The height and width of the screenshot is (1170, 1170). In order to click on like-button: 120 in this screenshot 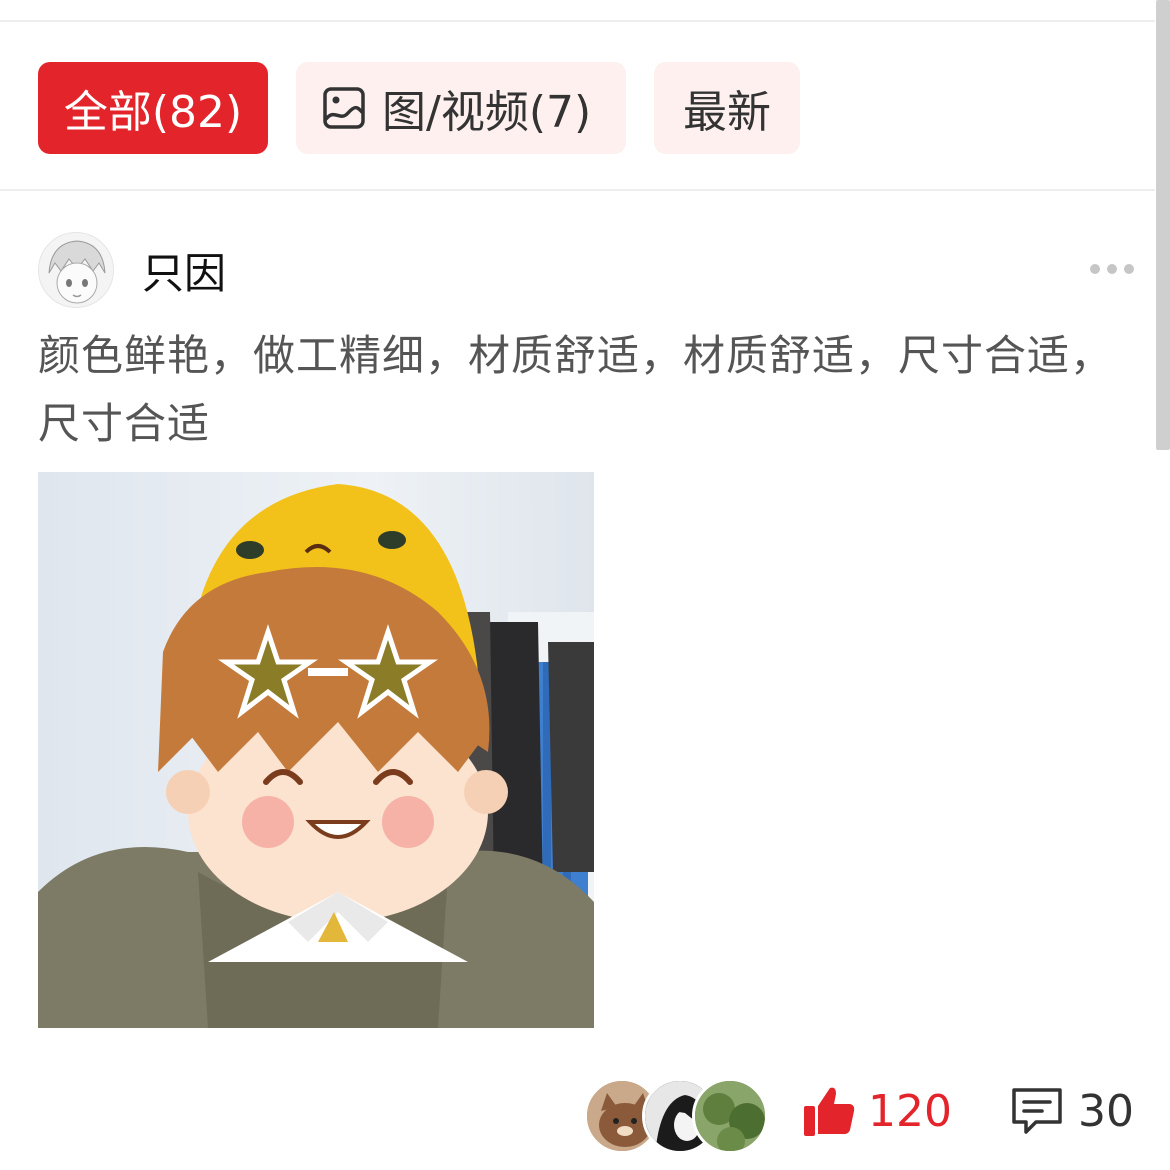, I will do `click(877, 1111)`.